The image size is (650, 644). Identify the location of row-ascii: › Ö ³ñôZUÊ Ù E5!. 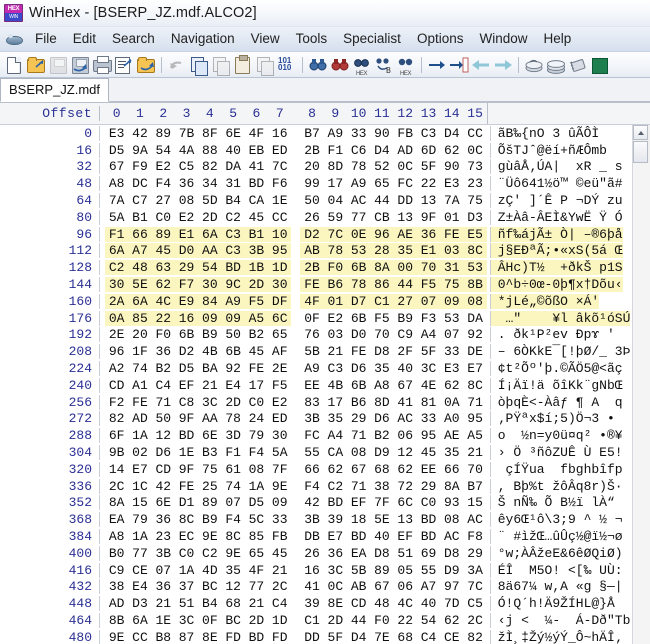
(556, 453).